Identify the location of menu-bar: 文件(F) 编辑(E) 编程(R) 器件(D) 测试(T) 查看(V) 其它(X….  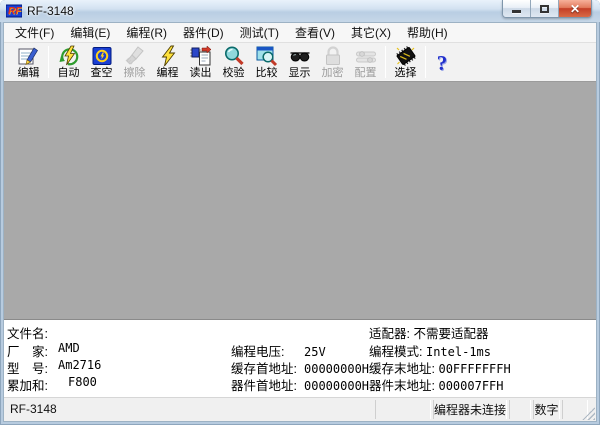
(300, 33).